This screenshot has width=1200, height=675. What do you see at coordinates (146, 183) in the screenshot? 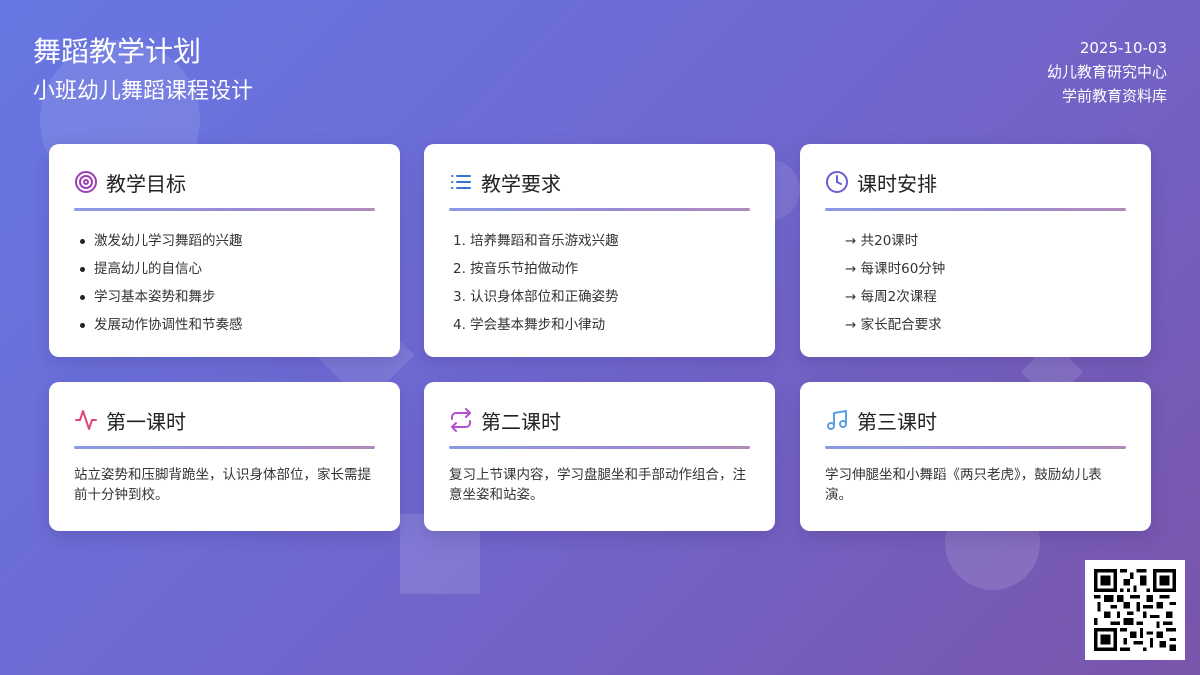
I see `card-title: 教学目标` at bounding box center [146, 183].